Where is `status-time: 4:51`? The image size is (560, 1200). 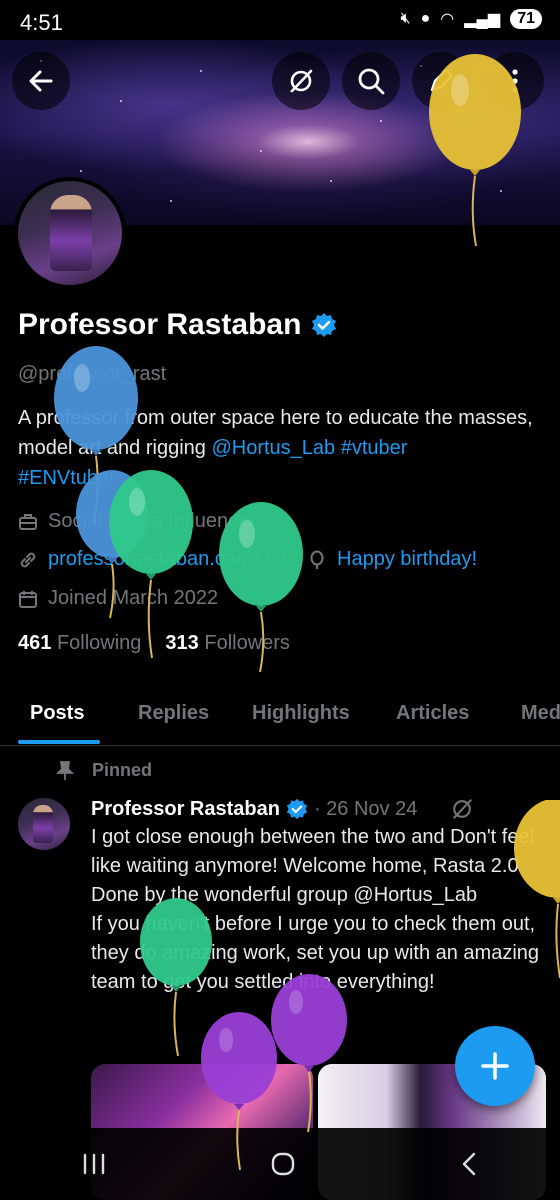 status-time: 4:51 is located at coordinates (41, 22).